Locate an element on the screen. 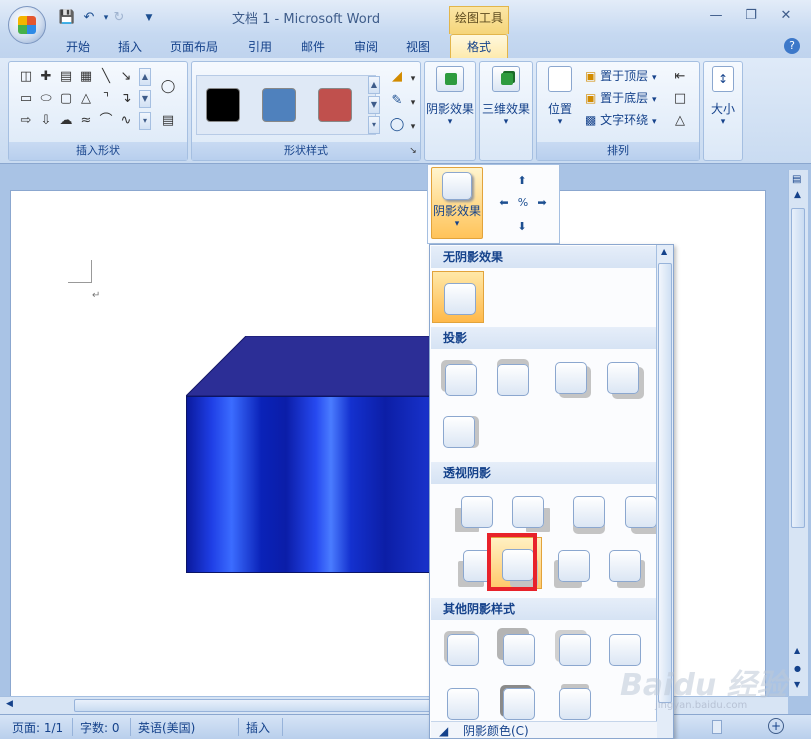 Image resolution: width=811 pixels, height=739 pixels. nudge-shadow-left-icon: ⬅ is located at coordinates (504, 203).